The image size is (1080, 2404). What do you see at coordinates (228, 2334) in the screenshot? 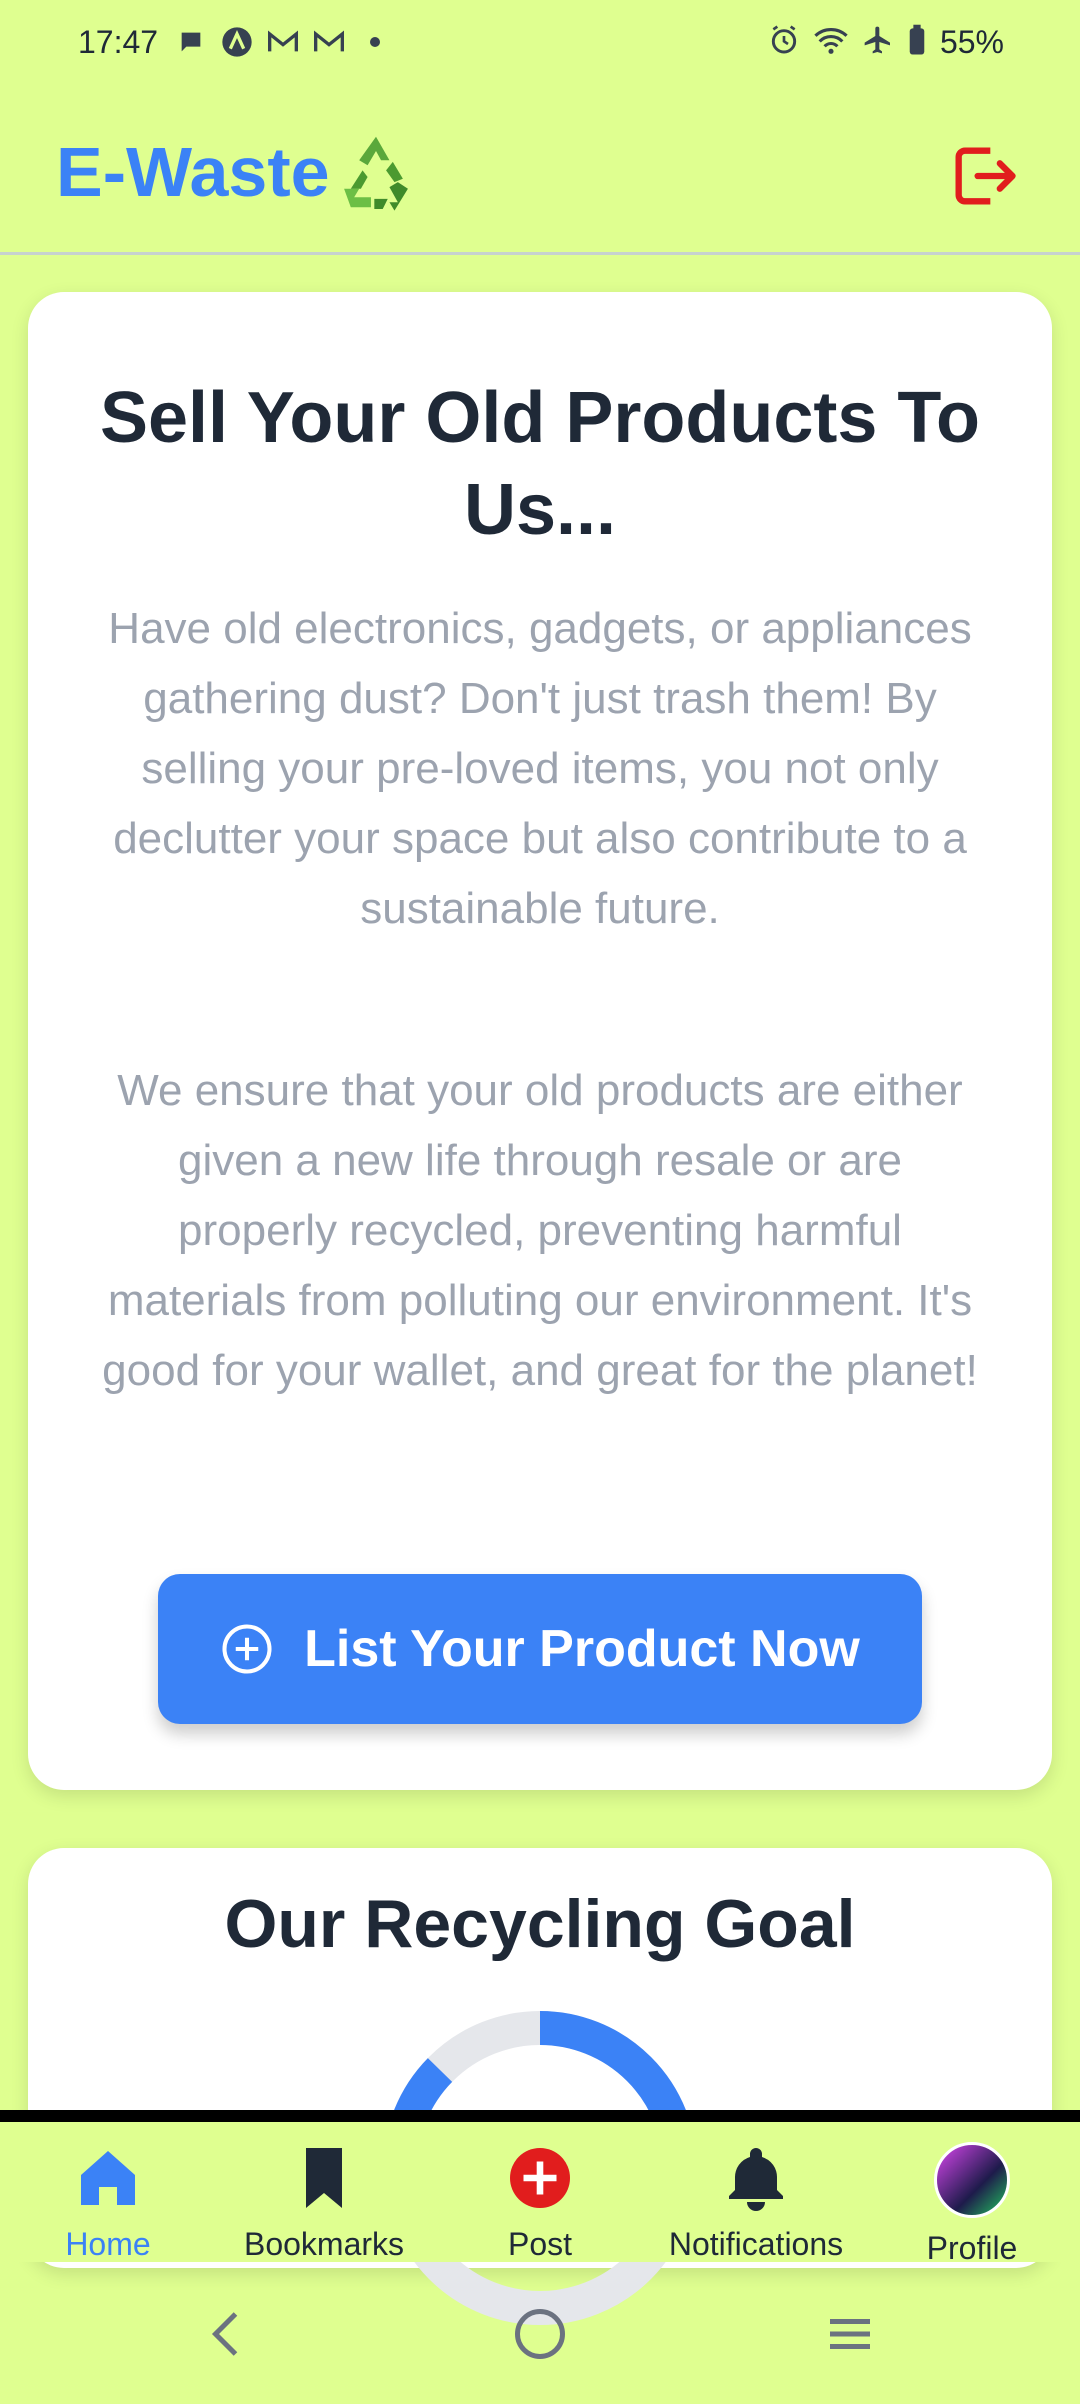
I see `back-icon` at bounding box center [228, 2334].